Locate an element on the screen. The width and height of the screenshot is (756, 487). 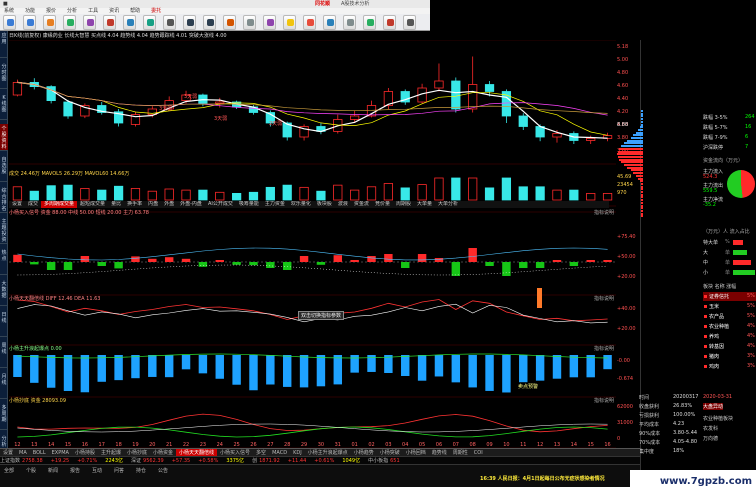
news-link-6: 持仓 is located at coordinates (141, 470).